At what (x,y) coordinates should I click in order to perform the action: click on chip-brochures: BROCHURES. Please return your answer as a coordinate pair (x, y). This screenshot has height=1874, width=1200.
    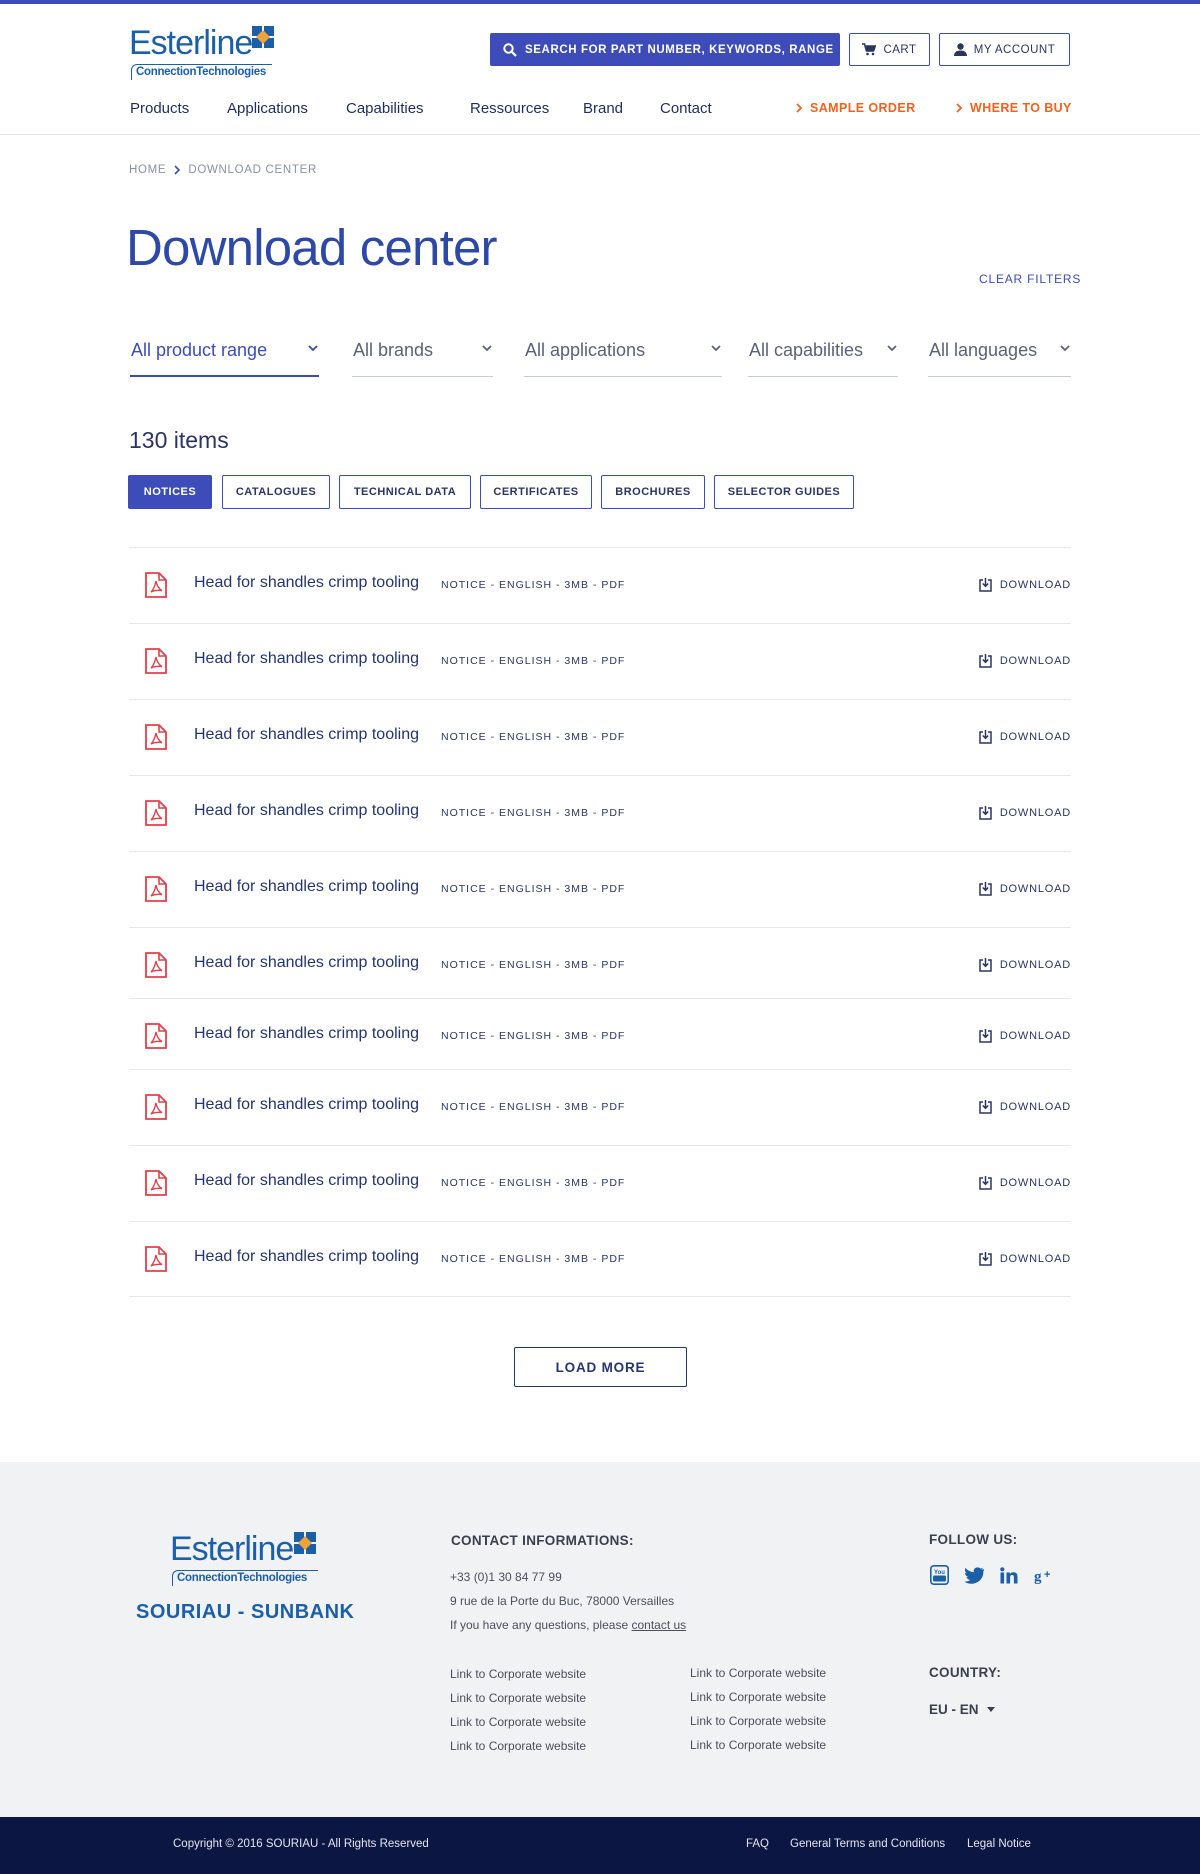
    Looking at the image, I should click on (653, 492).